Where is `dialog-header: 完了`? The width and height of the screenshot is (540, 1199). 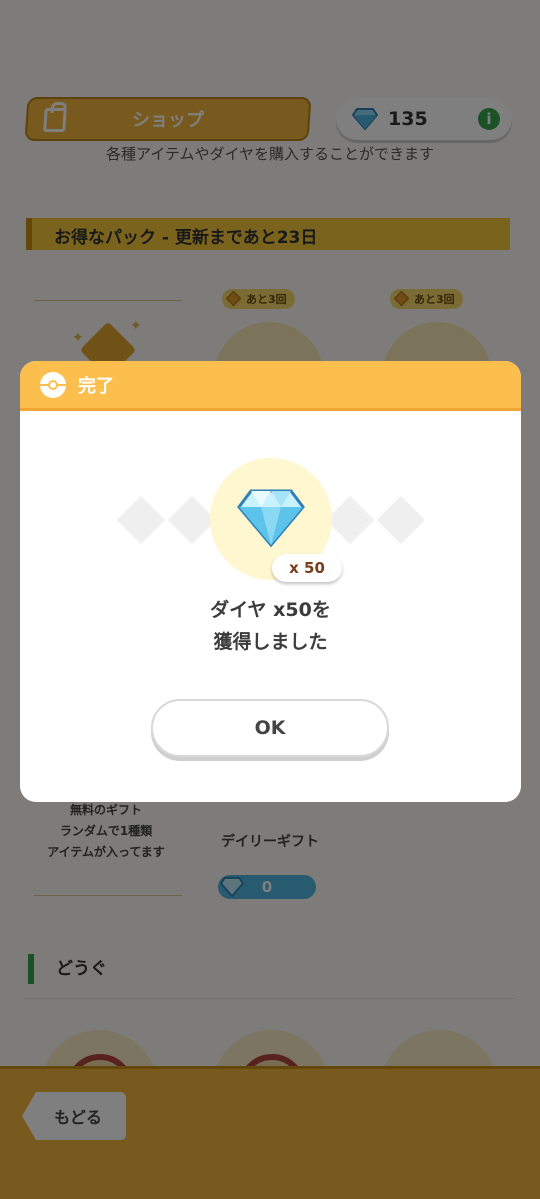 dialog-header: 完了 is located at coordinates (270, 386).